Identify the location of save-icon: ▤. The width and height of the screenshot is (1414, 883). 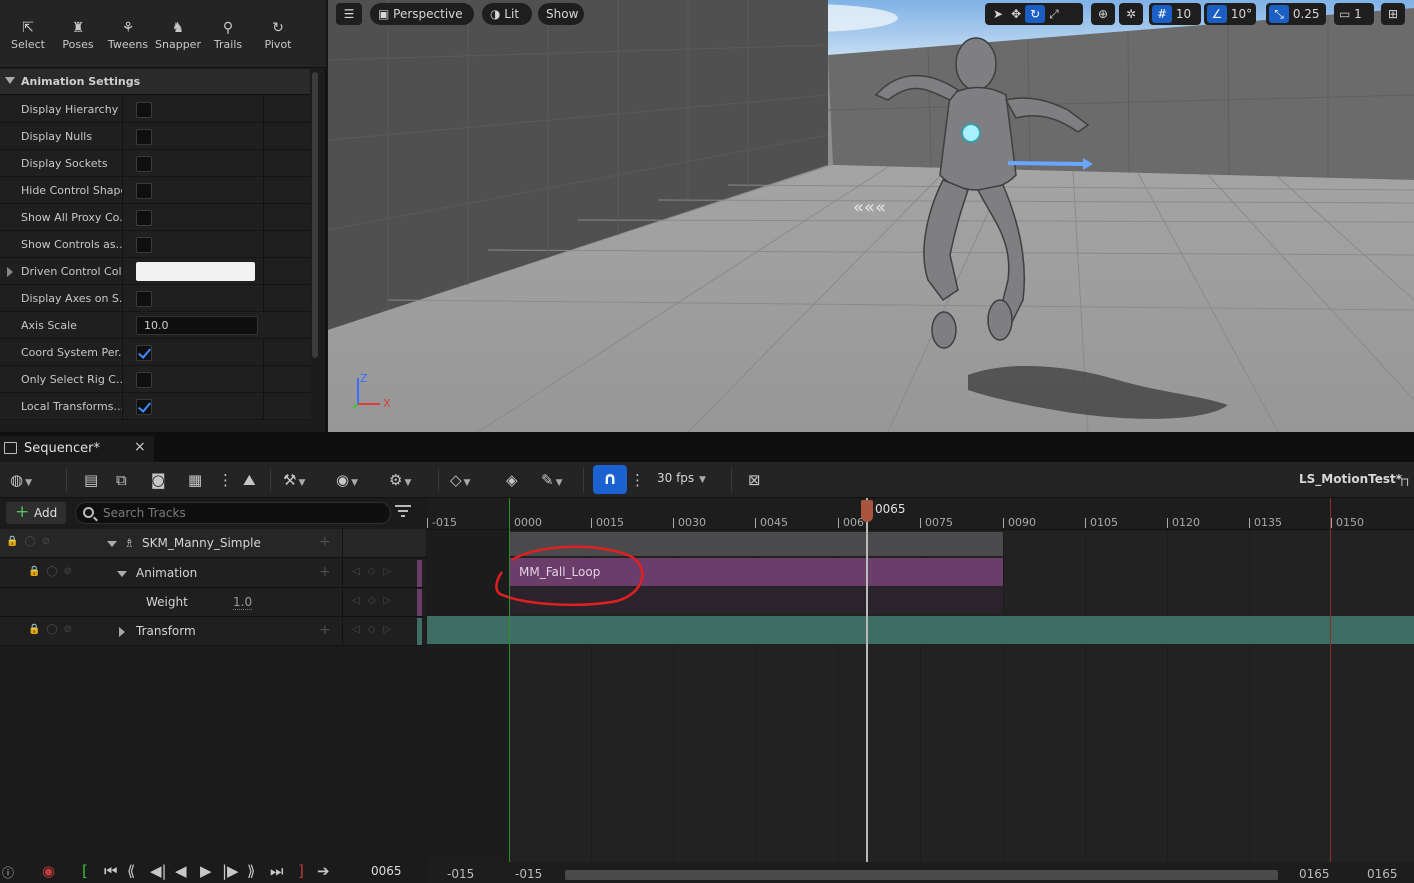
(91, 480).